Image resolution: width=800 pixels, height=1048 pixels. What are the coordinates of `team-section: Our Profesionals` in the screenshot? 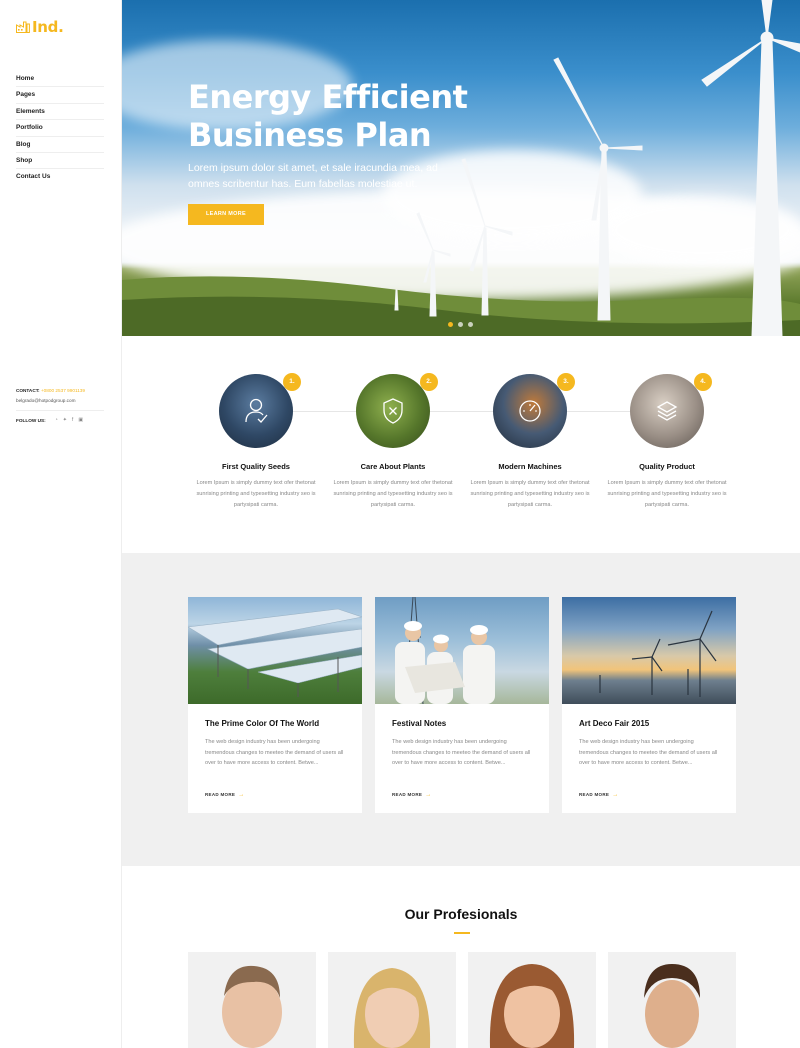 It's located at (461, 957).